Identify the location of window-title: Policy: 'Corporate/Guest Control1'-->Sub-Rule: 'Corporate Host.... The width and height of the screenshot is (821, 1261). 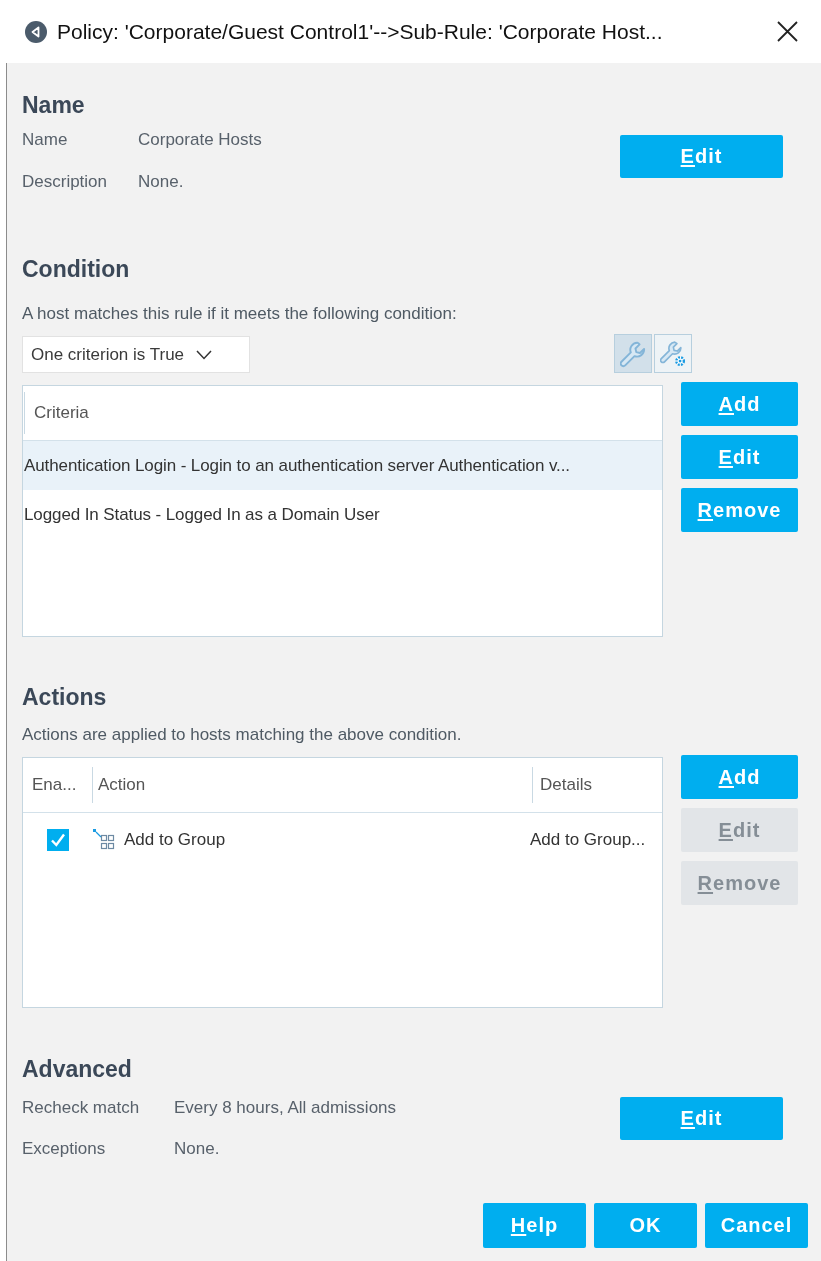
(360, 31).